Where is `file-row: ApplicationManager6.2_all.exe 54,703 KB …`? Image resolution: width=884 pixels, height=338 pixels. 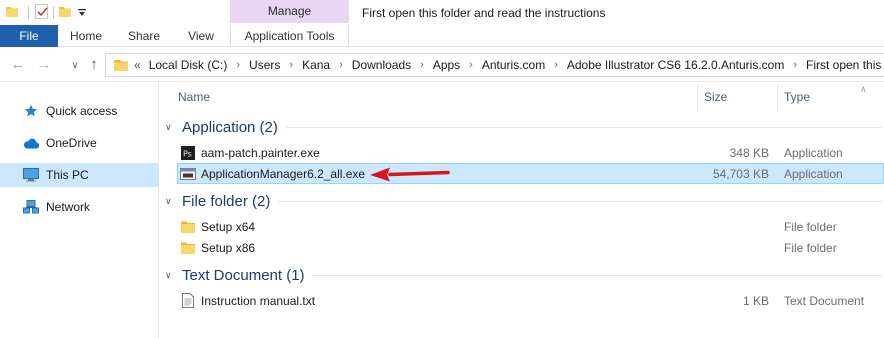
file-row: ApplicationManager6.2_all.exe 54,703 KB … is located at coordinates (530, 173).